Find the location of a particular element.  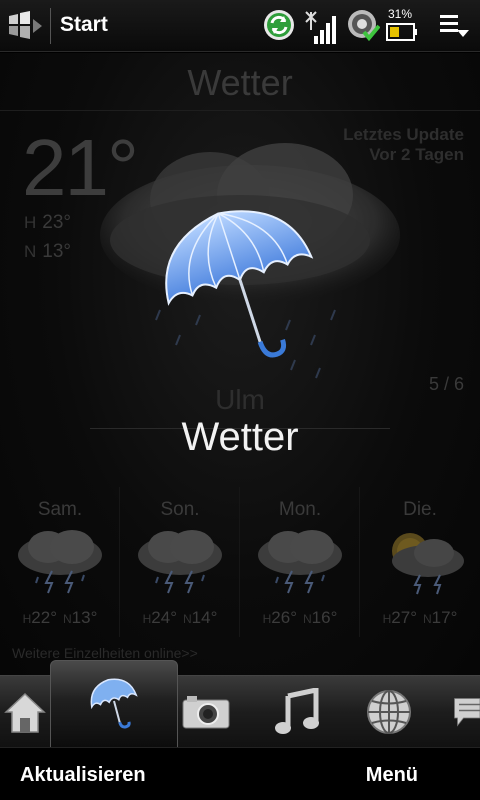

forecast-day: Sam. H22° N13° is located at coordinates (60, 562).